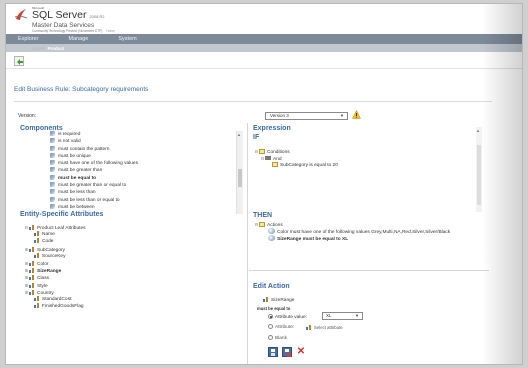 Image resolution: width=528 pixels, height=368 pixels. What do you see at coordinates (62, 214) in the screenshot?
I see `entity-attributes-heading: Entity-Specific Attributes` at bounding box center [62, 214].